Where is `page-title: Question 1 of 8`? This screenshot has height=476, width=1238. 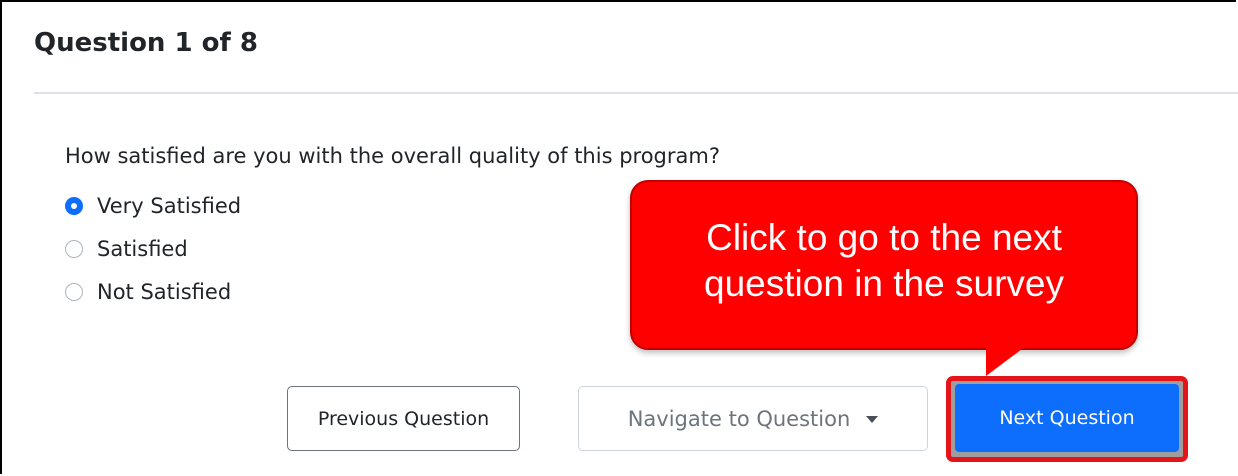
page-title: Question 1 of 8 is located at coordinates (146, 43).